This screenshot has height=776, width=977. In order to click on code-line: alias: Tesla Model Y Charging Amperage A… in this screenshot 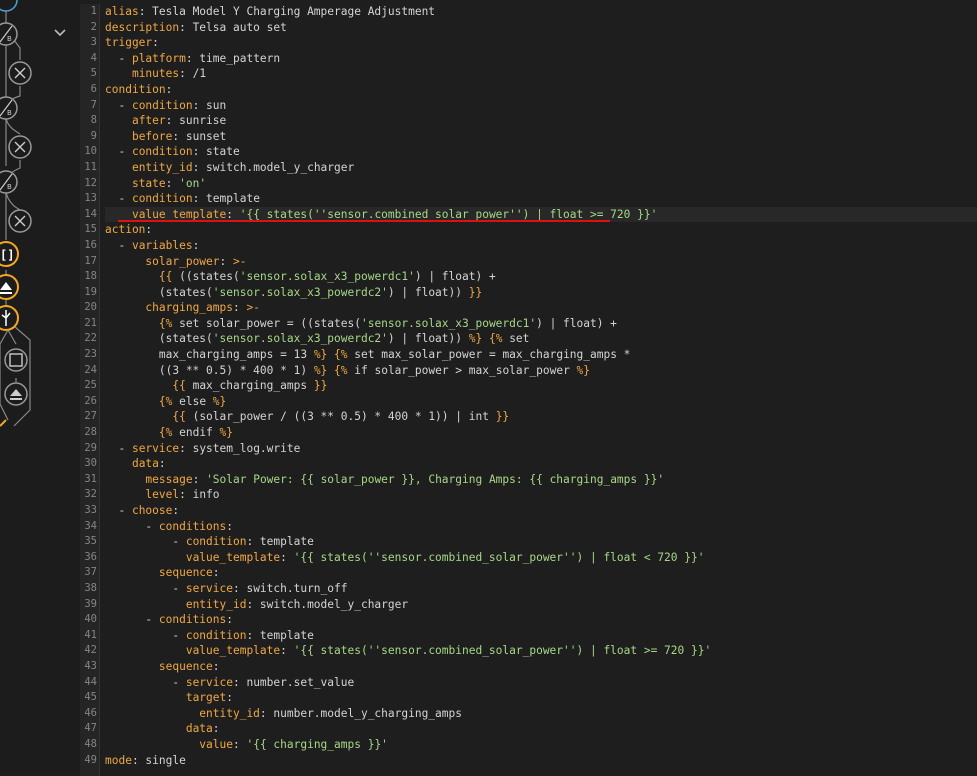, I will do `click(541, 12)`.